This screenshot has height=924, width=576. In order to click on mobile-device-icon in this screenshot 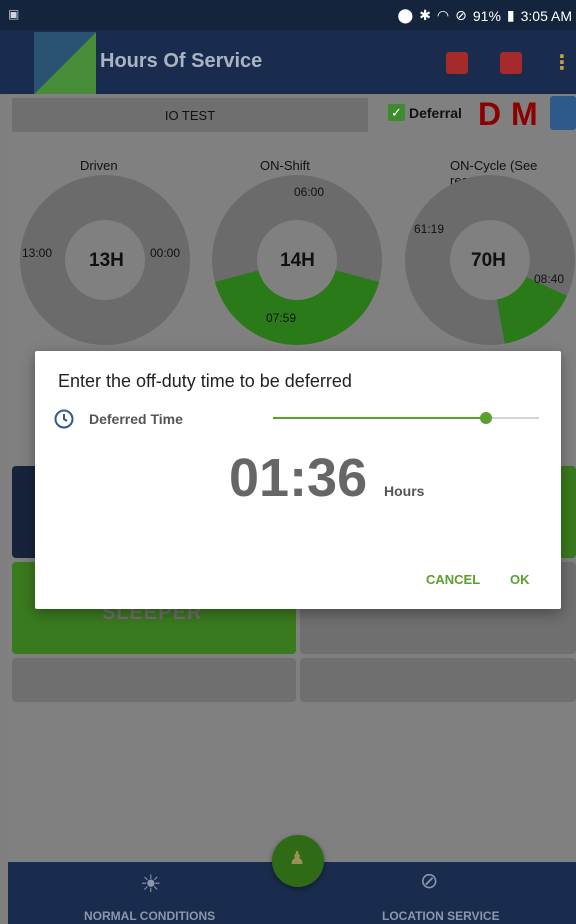, I will do `click(457, 63)`.